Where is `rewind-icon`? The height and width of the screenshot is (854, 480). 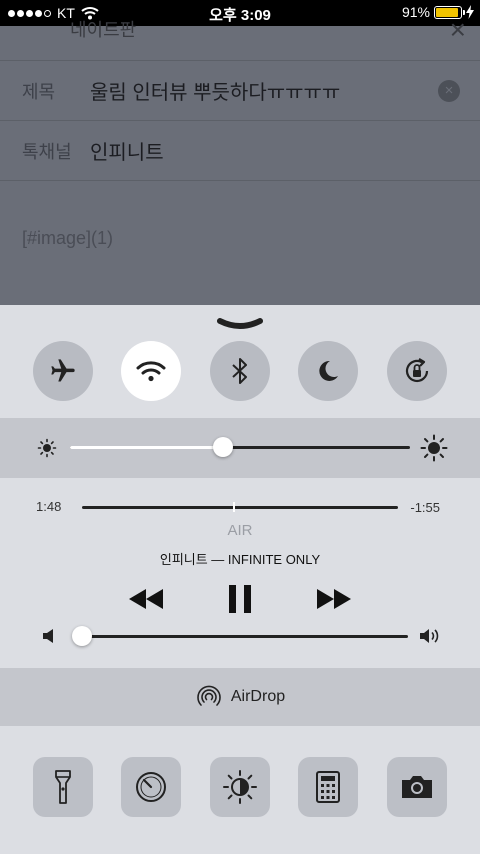 rewind-icon is located at coordinates (146, 599).